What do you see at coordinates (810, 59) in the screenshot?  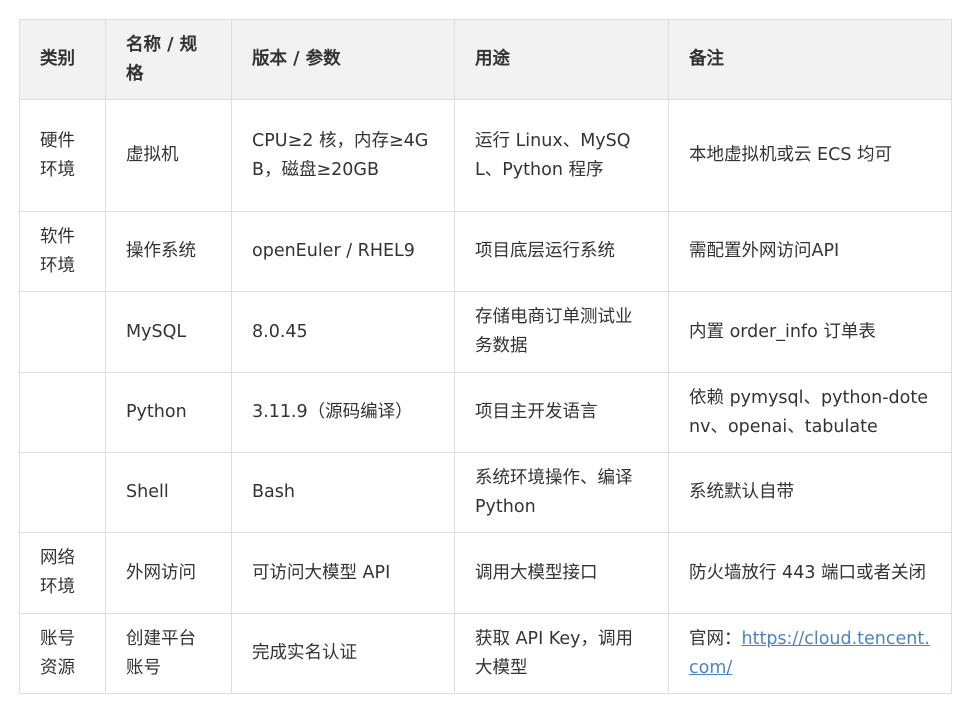 I see `header-note: 备注` at bounding box center [810, 59].